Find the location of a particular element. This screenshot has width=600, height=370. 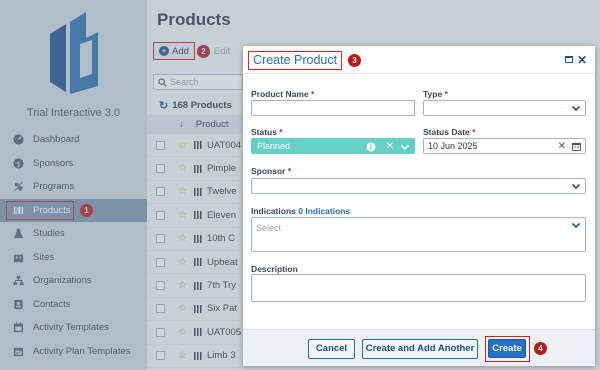

sponsor-select is located at coordinates (418, 186).